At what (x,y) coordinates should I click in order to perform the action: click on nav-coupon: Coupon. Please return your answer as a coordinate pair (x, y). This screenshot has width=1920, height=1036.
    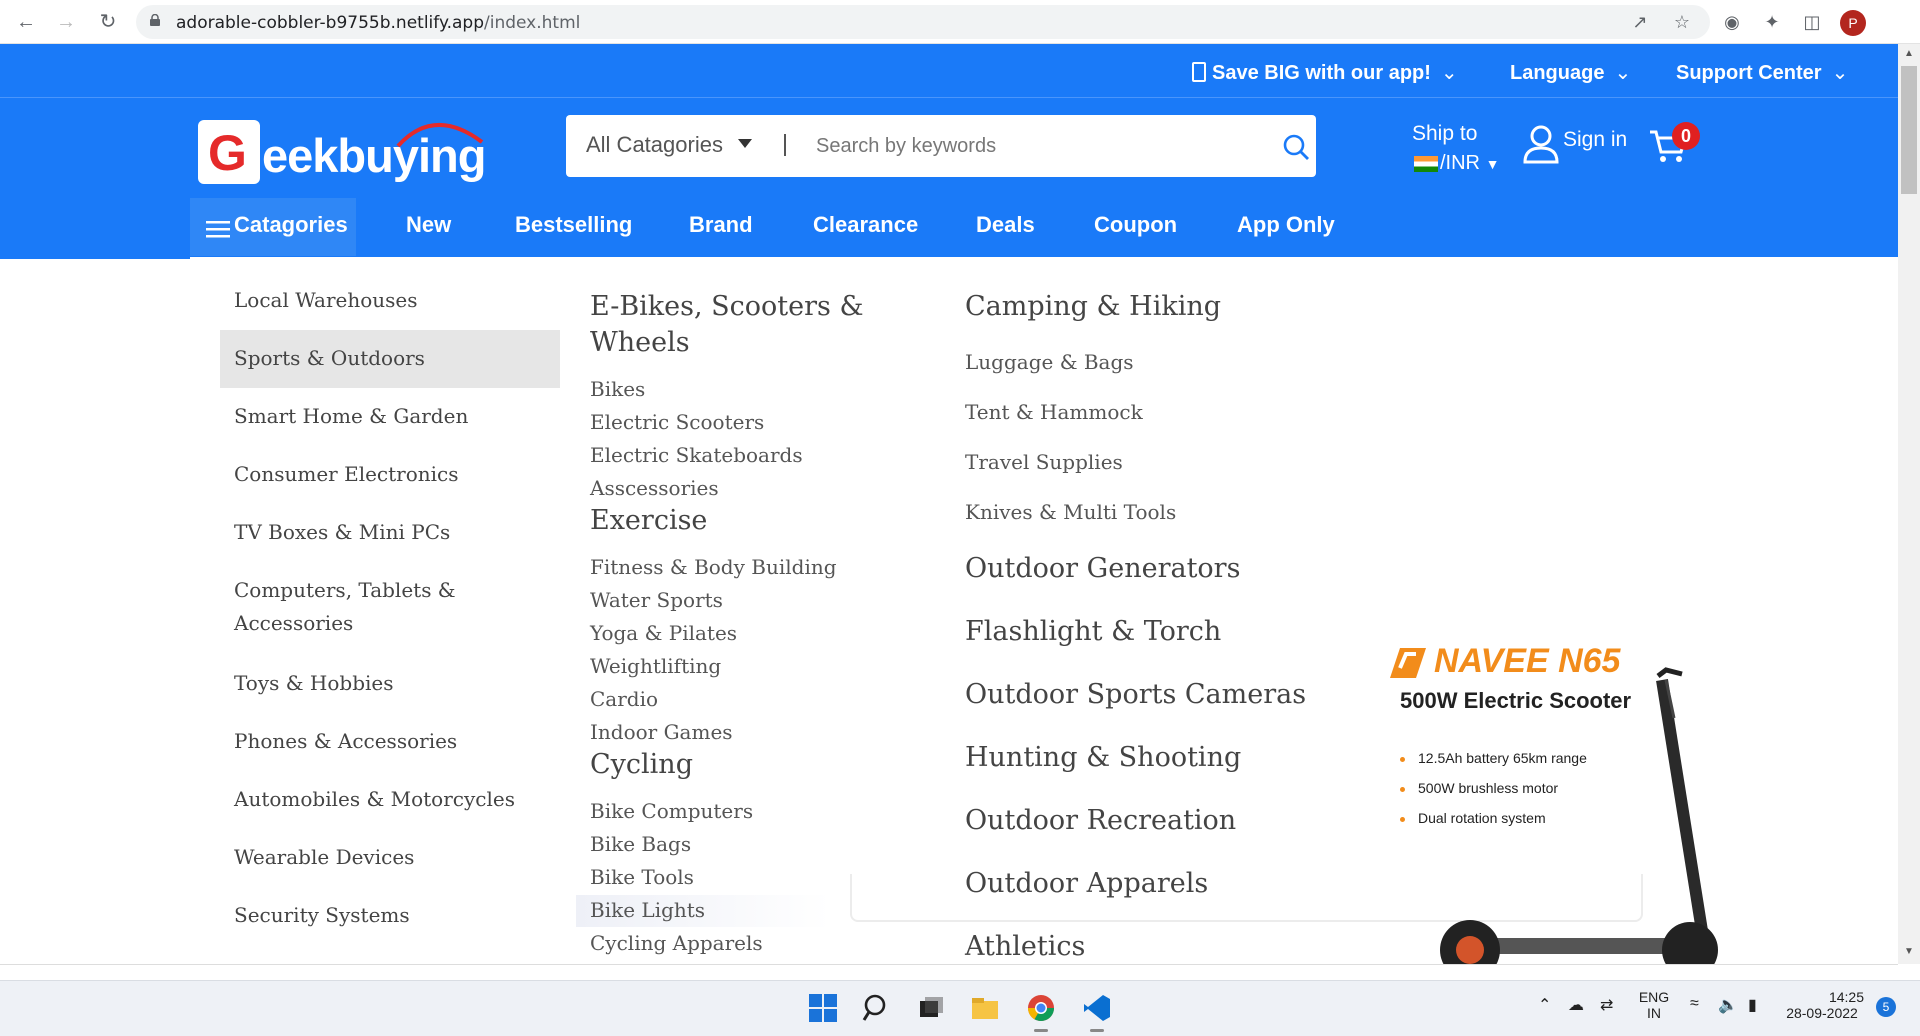
    Looking at the image, I should click on (1135, 225).